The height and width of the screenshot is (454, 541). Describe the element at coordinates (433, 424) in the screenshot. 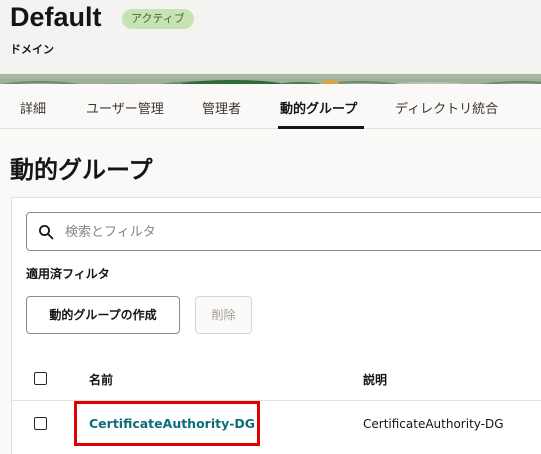

I see `dynamic-group-description: CertificateAuthority-DG` at that location.